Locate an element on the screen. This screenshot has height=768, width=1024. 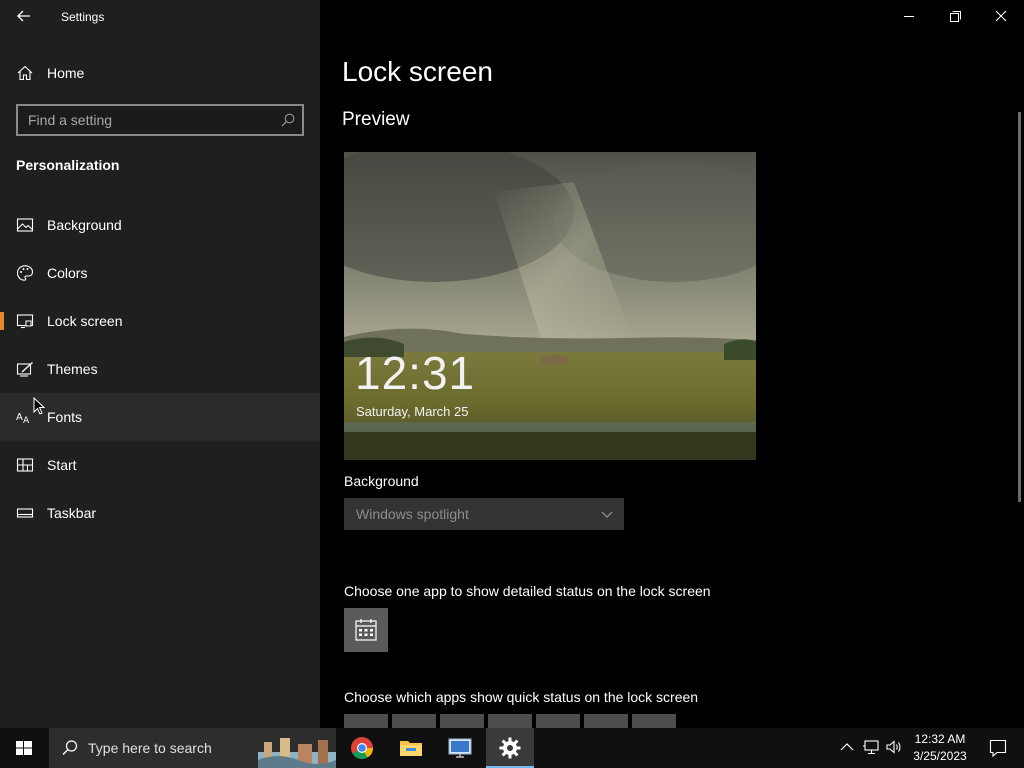
file-explorer-icon is located at coordinates (411, 748).